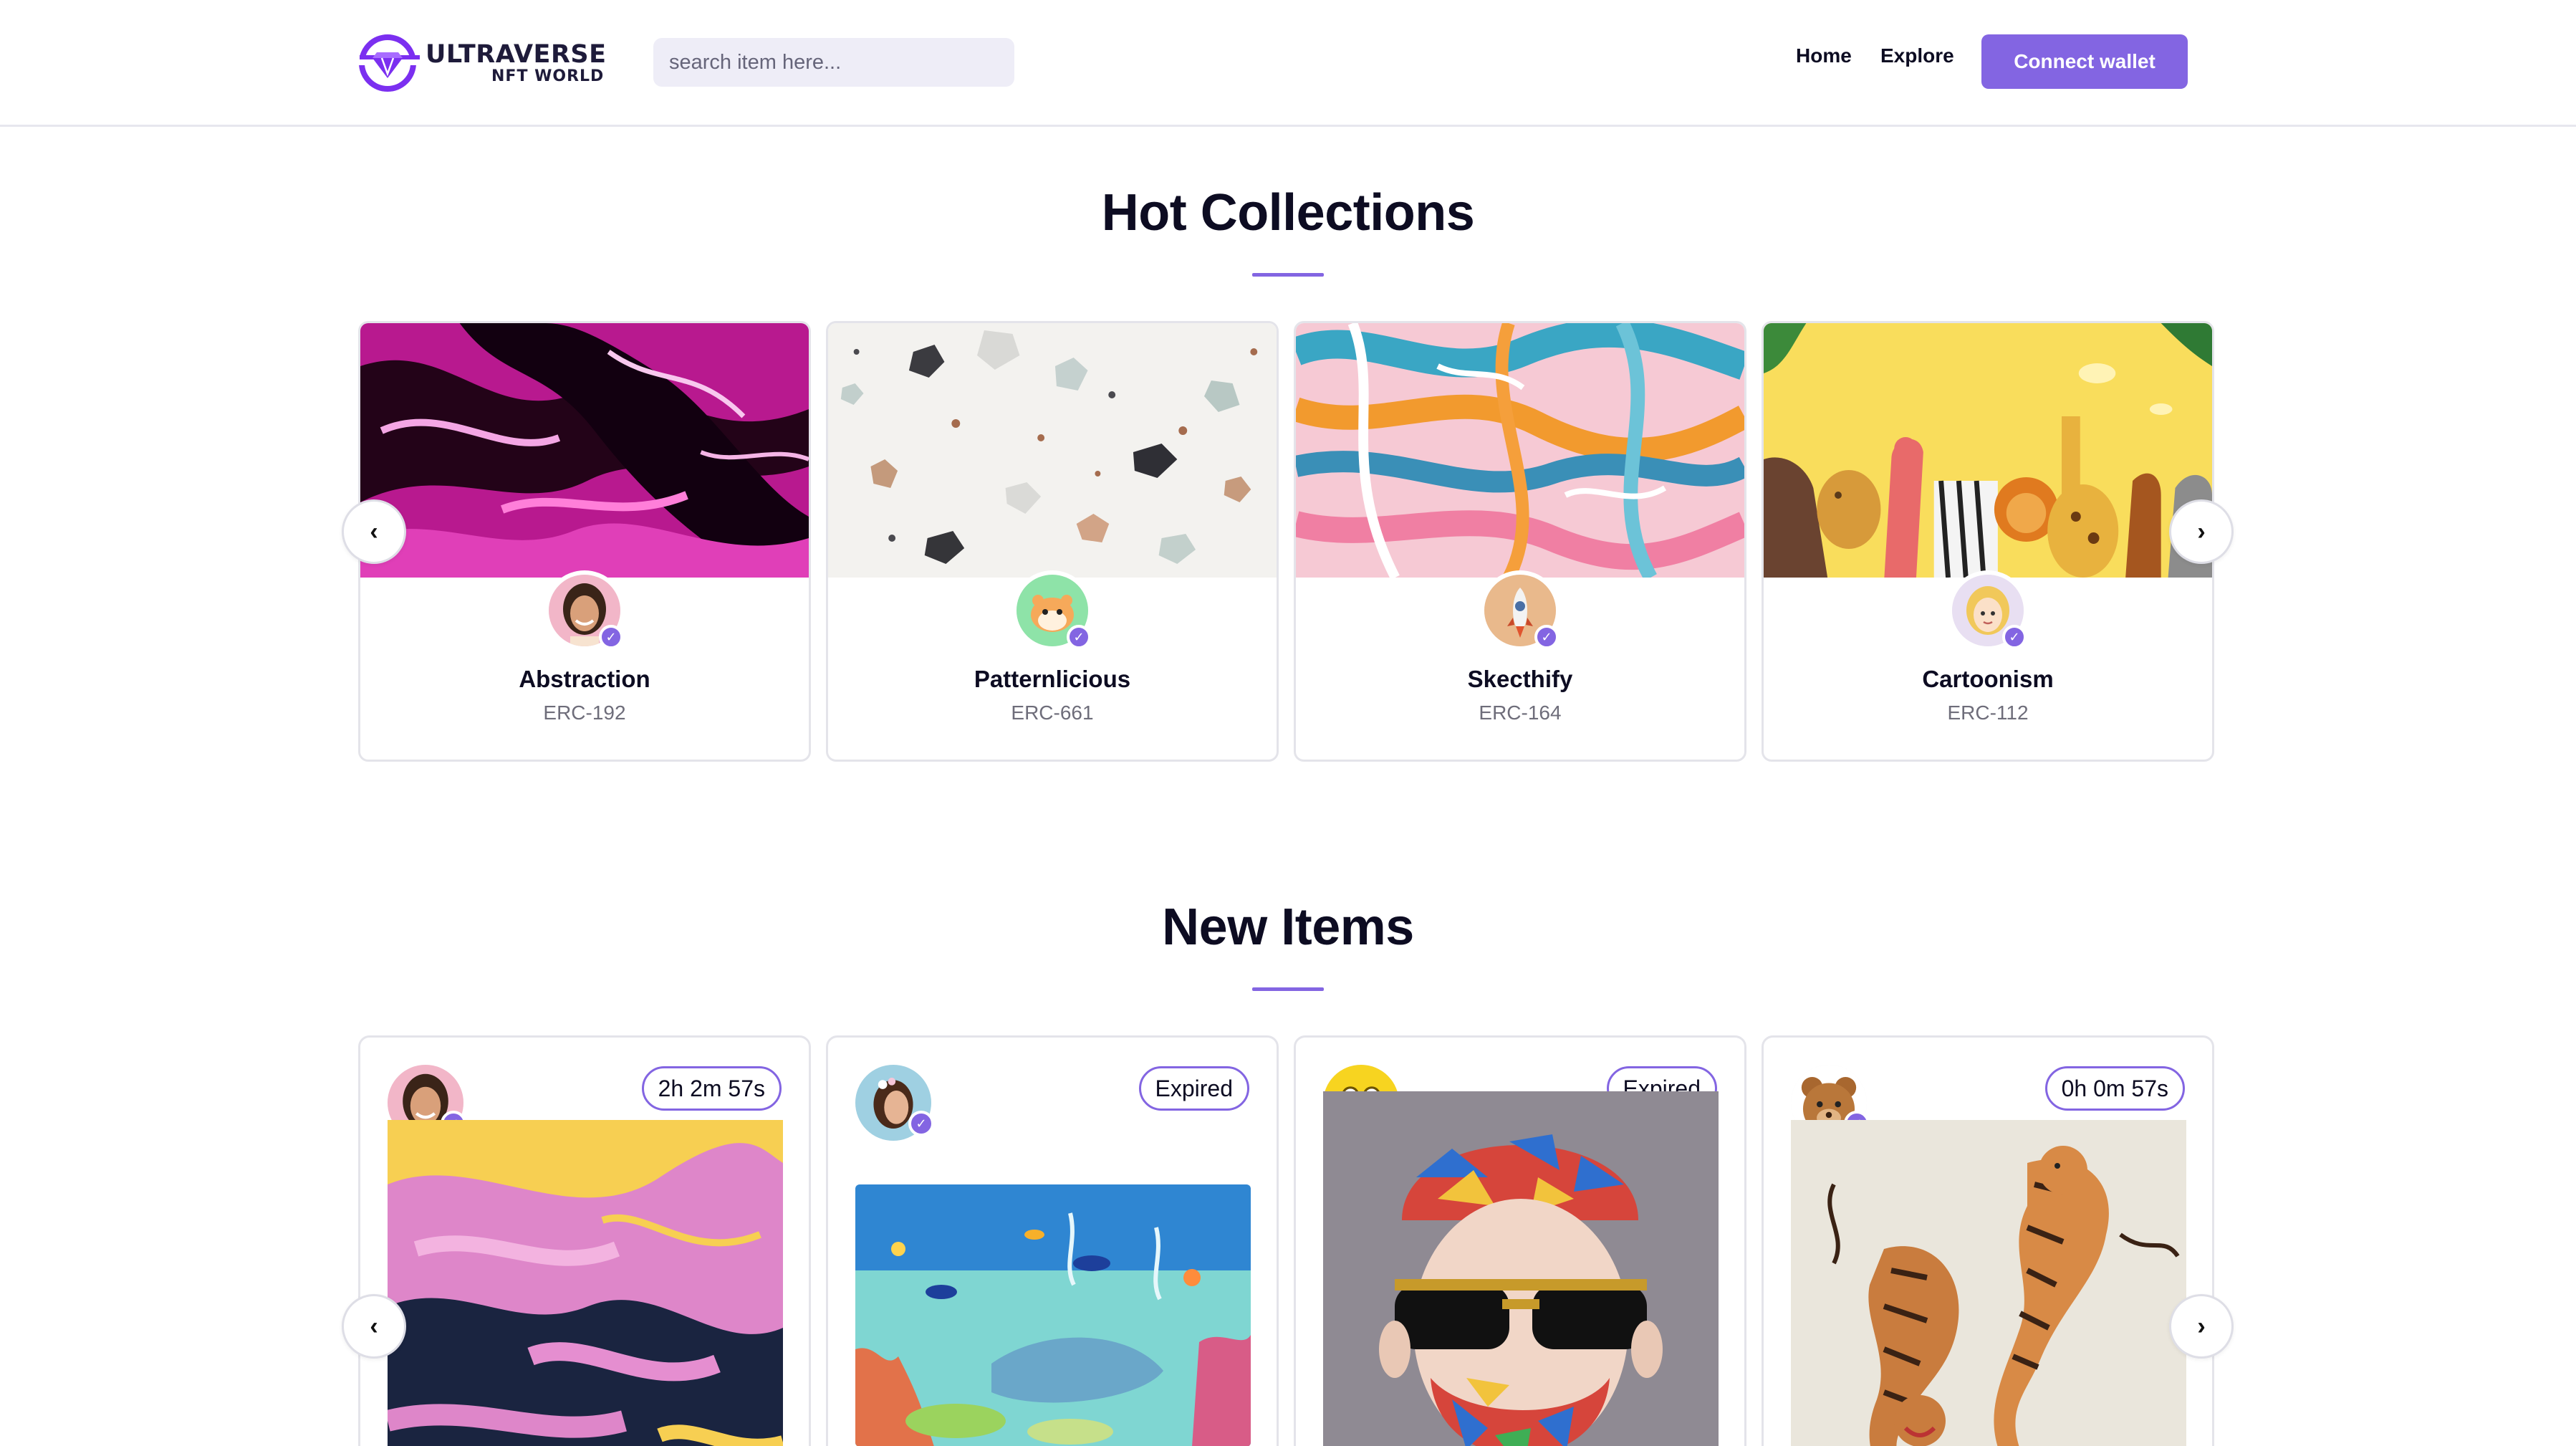 This screenshot has height=1446, width=2576. What do you see at coordinates (1824, 55) in the screenshot?
I see `nav-link-home: Home` at bounding box center [1824, 55].